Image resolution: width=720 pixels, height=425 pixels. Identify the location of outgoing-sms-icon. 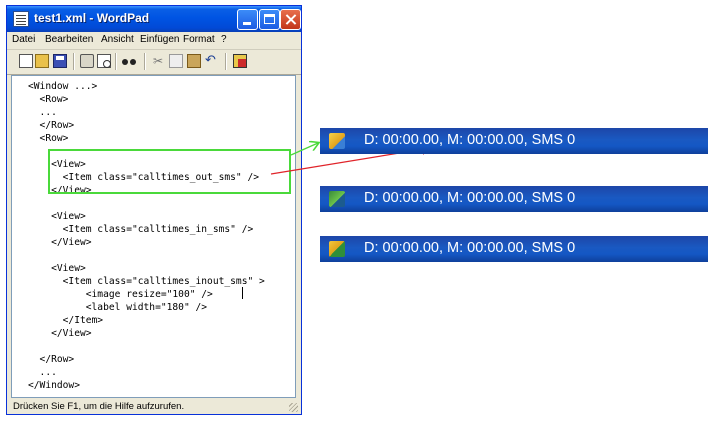
(337, 141).